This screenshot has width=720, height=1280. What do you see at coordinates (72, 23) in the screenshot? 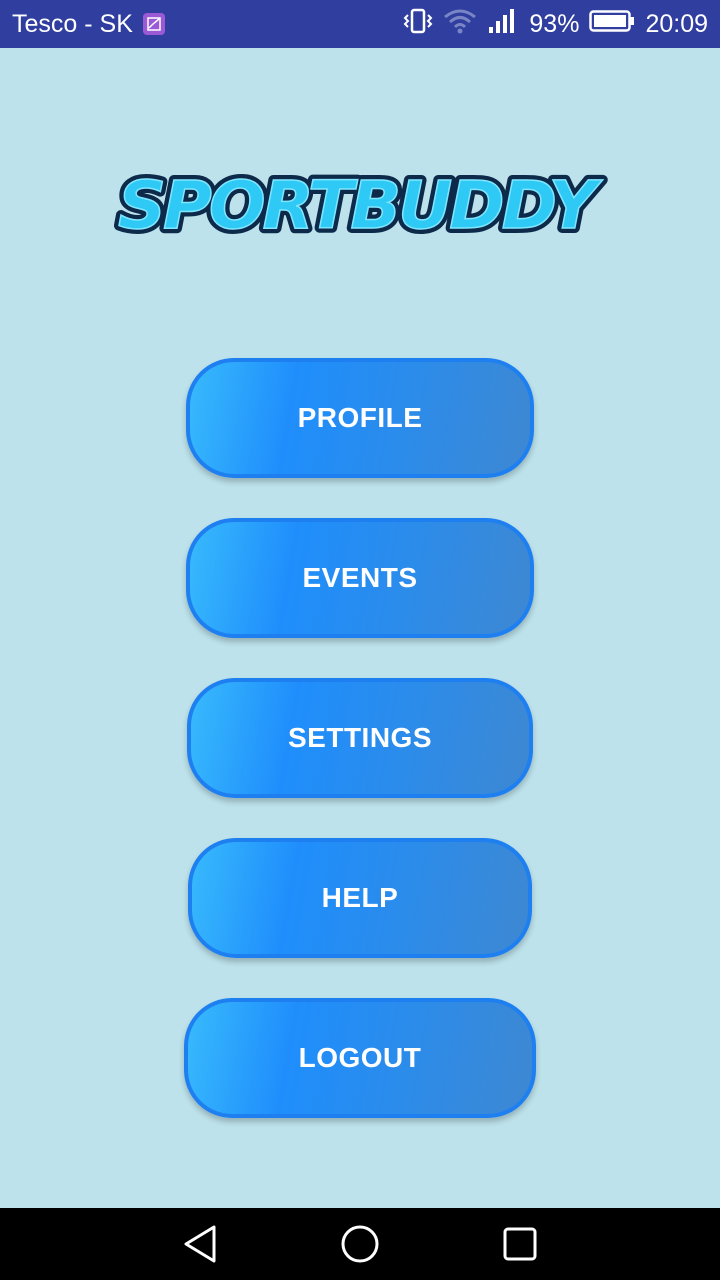
I see `carrier-label: Tesco - SK` at bounding box center [72, 23].